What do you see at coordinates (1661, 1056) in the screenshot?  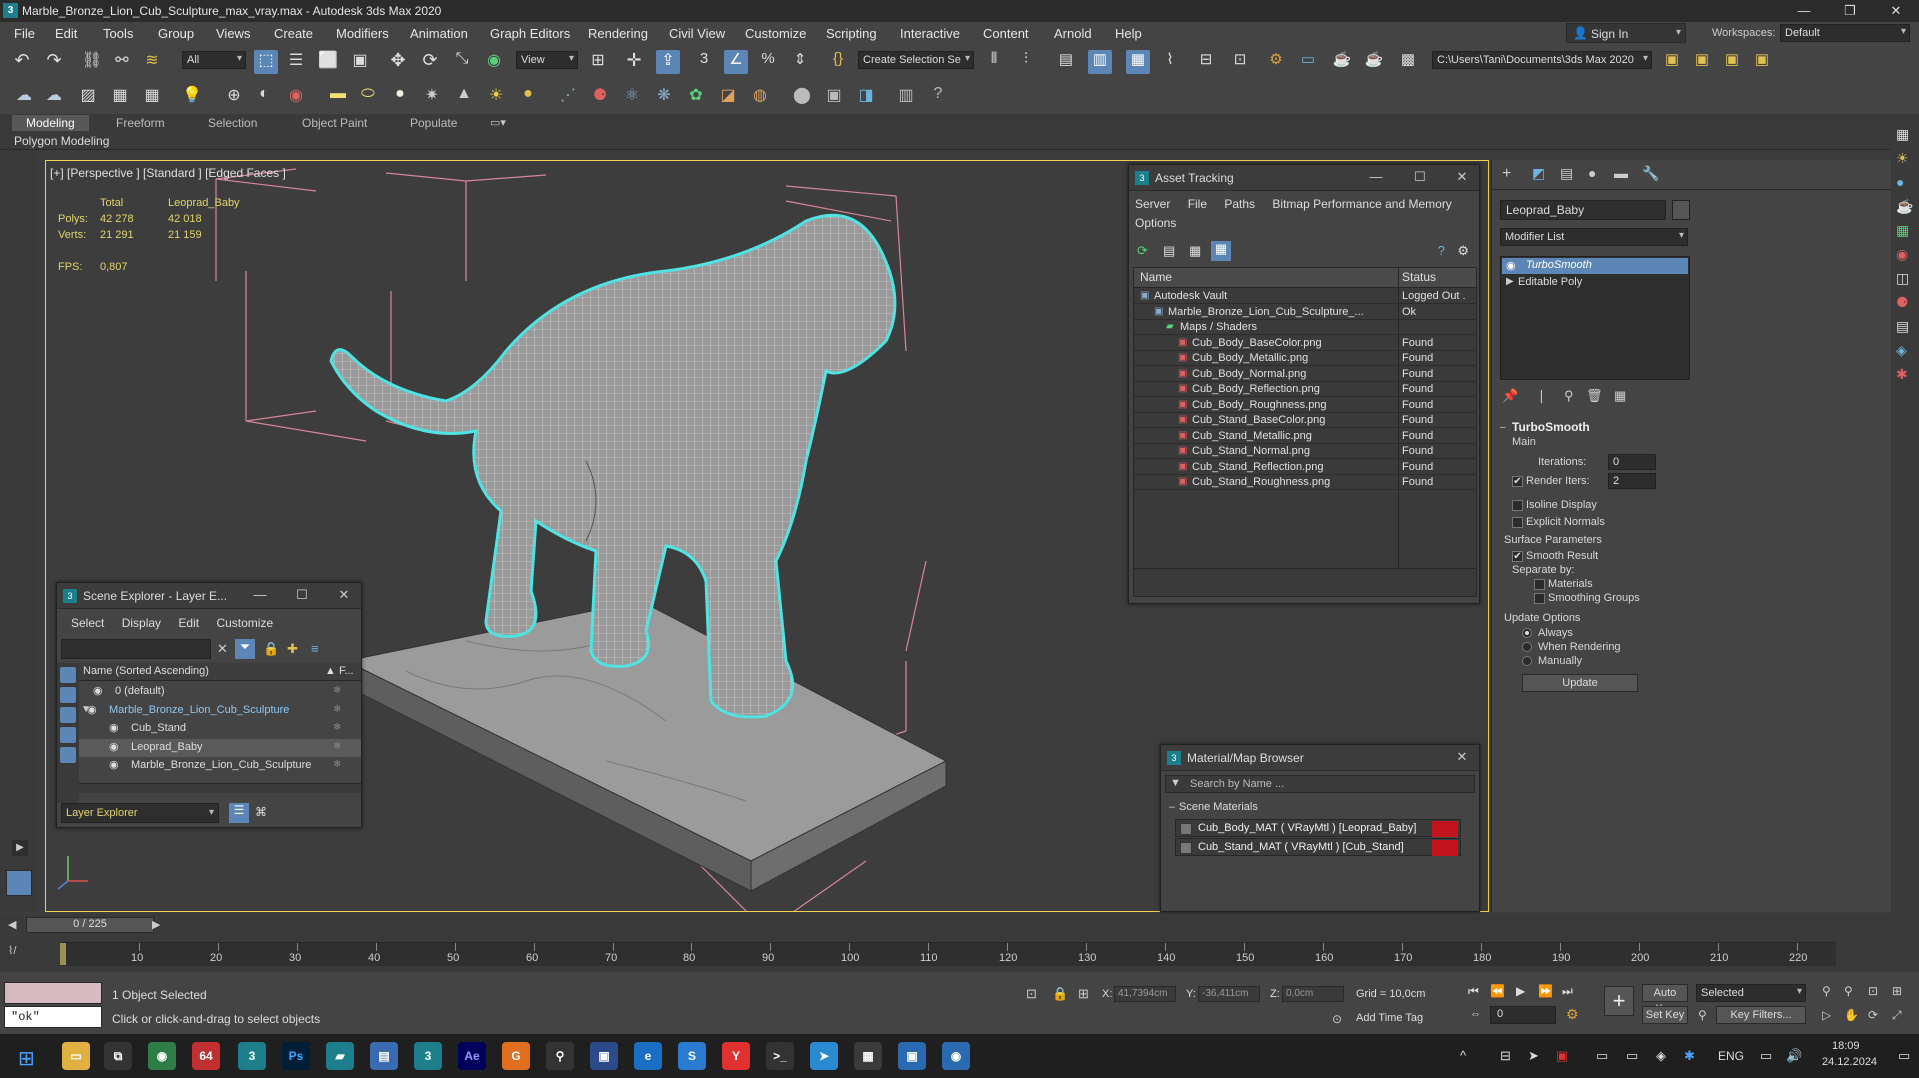 I see `tray-shield-icon: ◈` at bounding box center [1661, 1056].